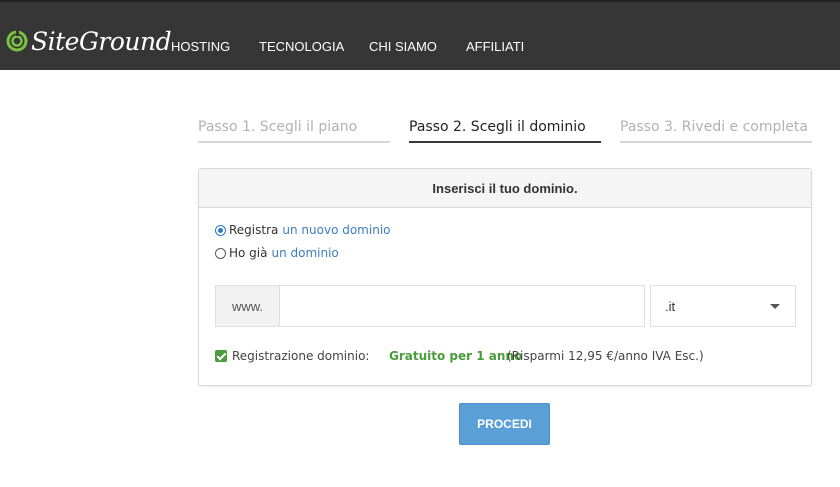 This screenshot has width=840, height=487. Describe the element at coordinates (221, 356) in the screenshot. I see `registration-checkbox` at that location.